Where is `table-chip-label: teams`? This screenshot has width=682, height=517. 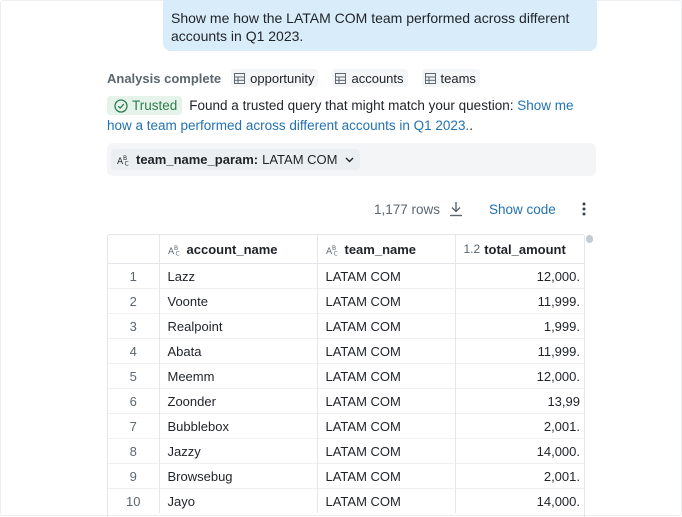 table-chip-label: teams is located at coordinates (458, 78).